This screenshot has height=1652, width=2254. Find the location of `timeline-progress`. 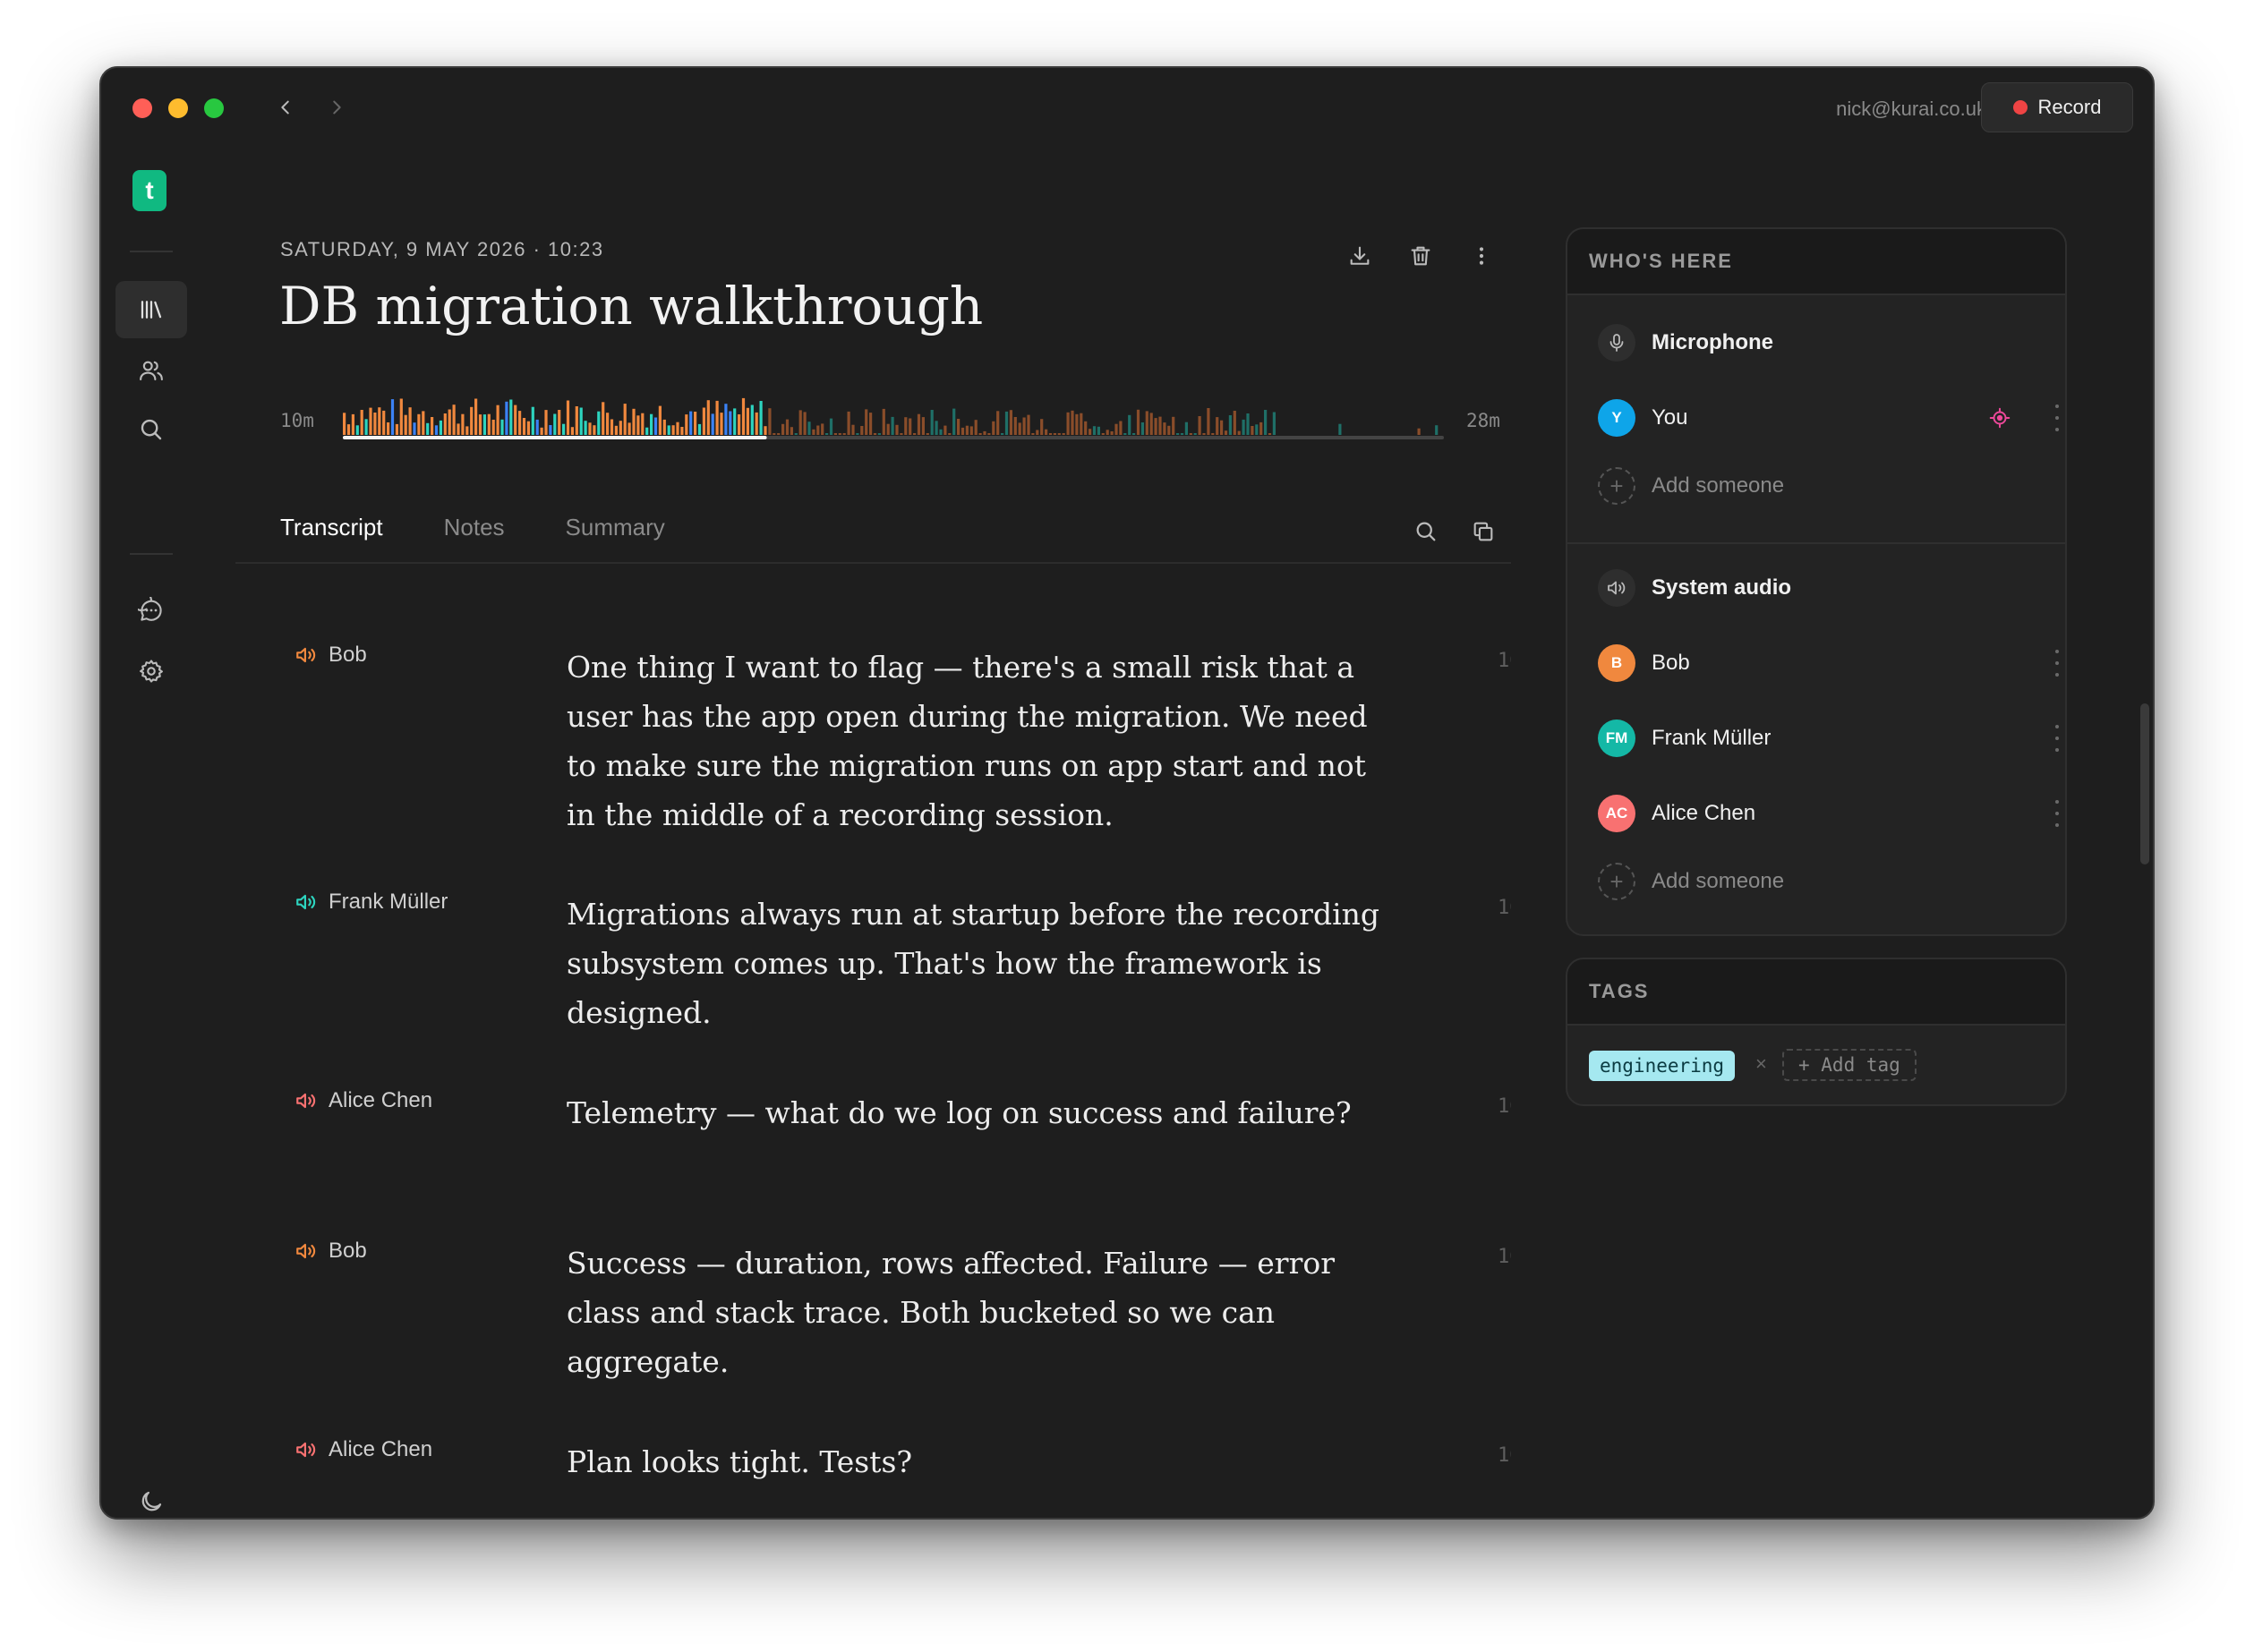

timeline-progress is located at coordinates (555, 437).